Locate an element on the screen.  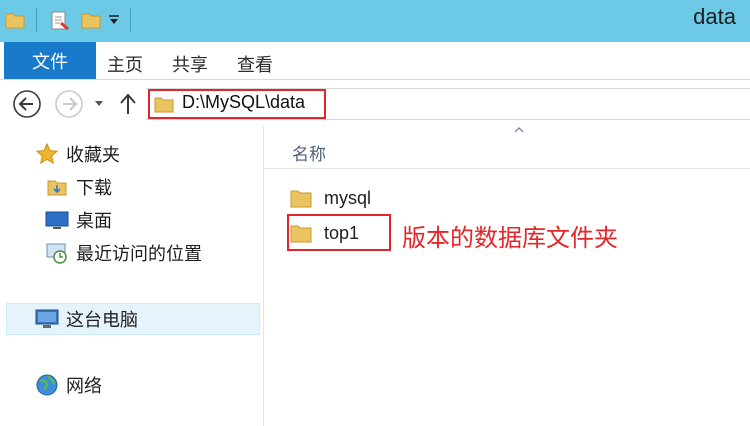
sidebar-item-favorites: 收藏夹 is located at coordinates (77, 154).